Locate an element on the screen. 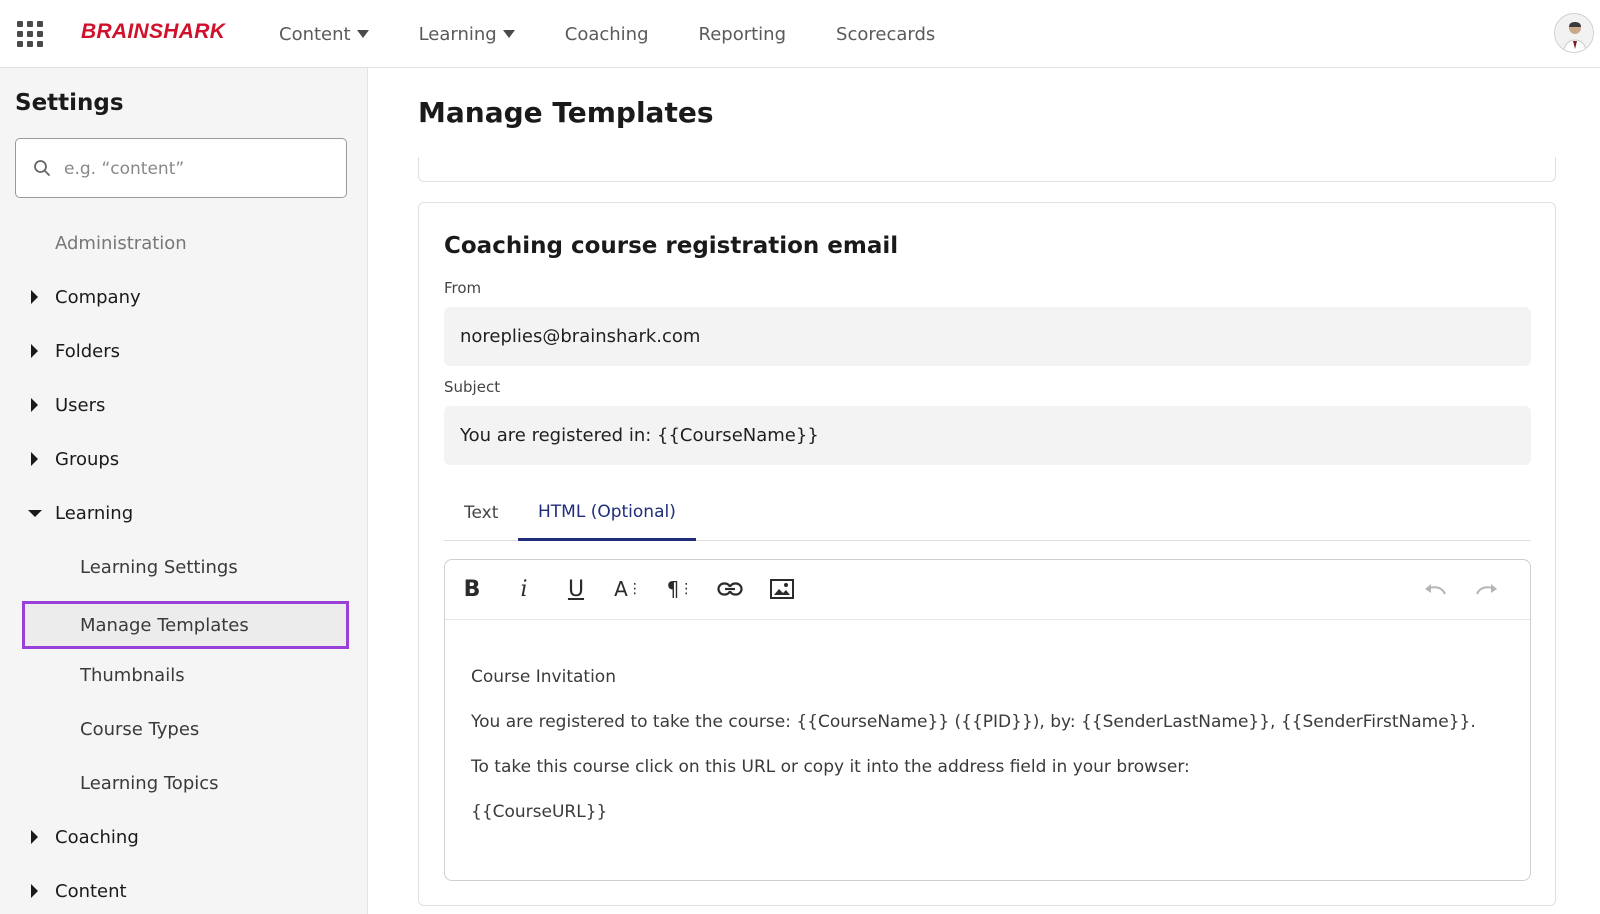 The image size is (1600, 914). avatar is located at coordinates (1574, 33).